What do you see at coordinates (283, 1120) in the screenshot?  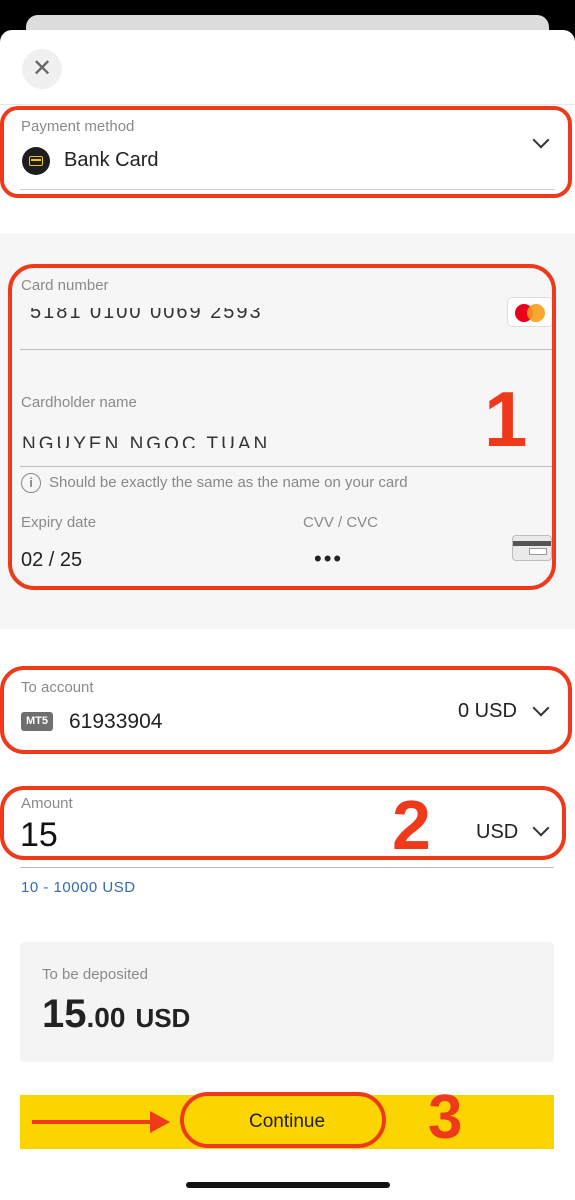 I see `annotation-box-continue` at bounding box center [283, 1120].